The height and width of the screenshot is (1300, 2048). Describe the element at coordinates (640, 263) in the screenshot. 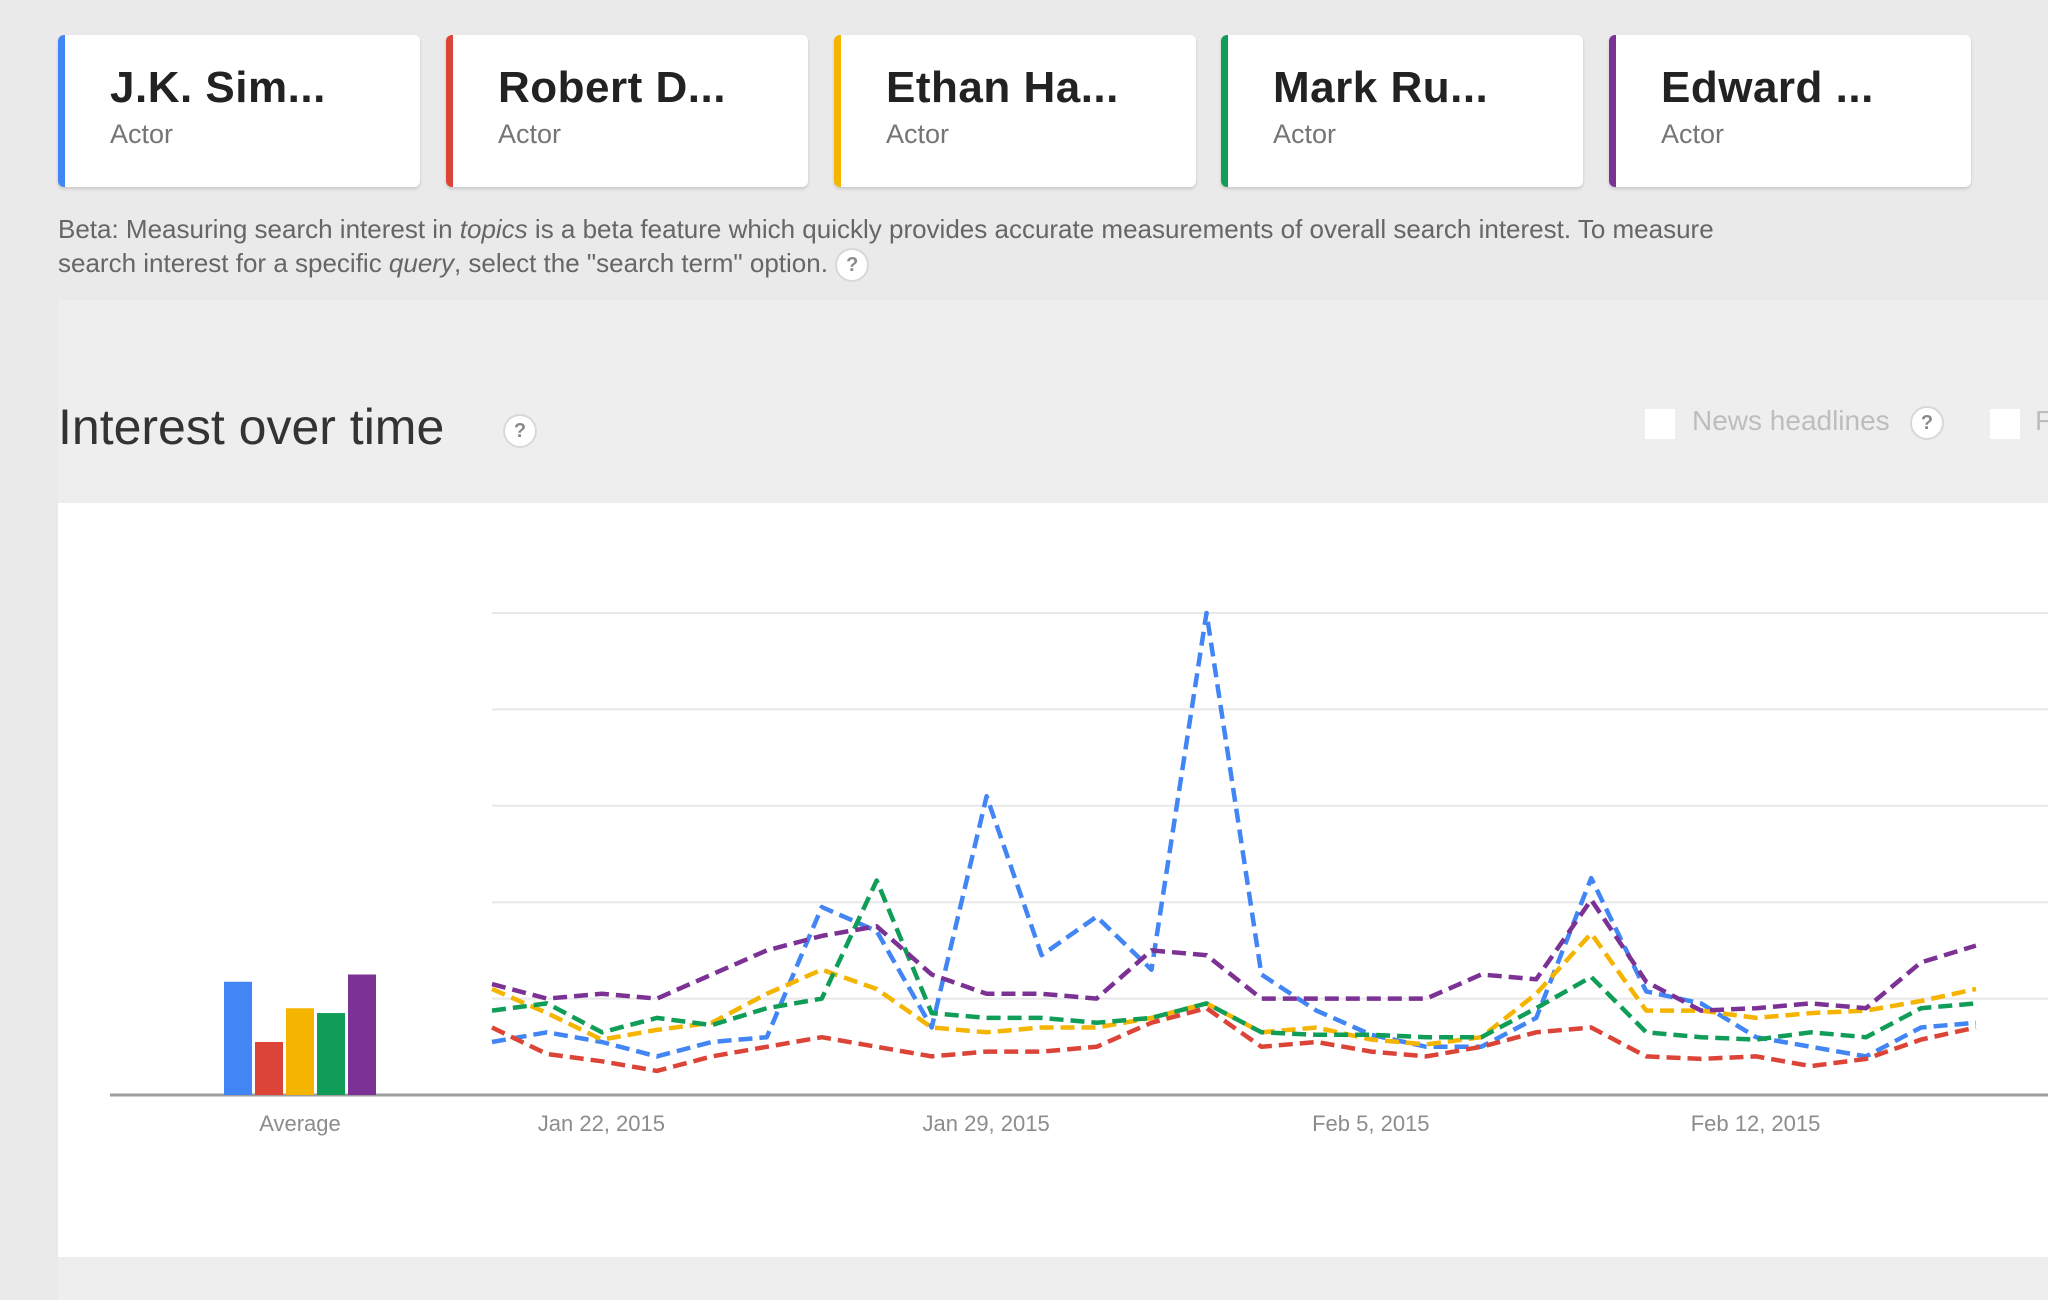

I see `beta-text-3: , select the "search term" option.` at that location.